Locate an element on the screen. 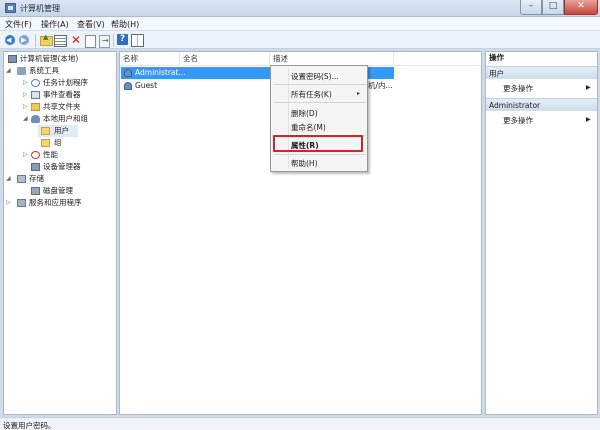 This screenshot has width=600, height=430. toolbar: ✕ is located at coordinates (300, 40).